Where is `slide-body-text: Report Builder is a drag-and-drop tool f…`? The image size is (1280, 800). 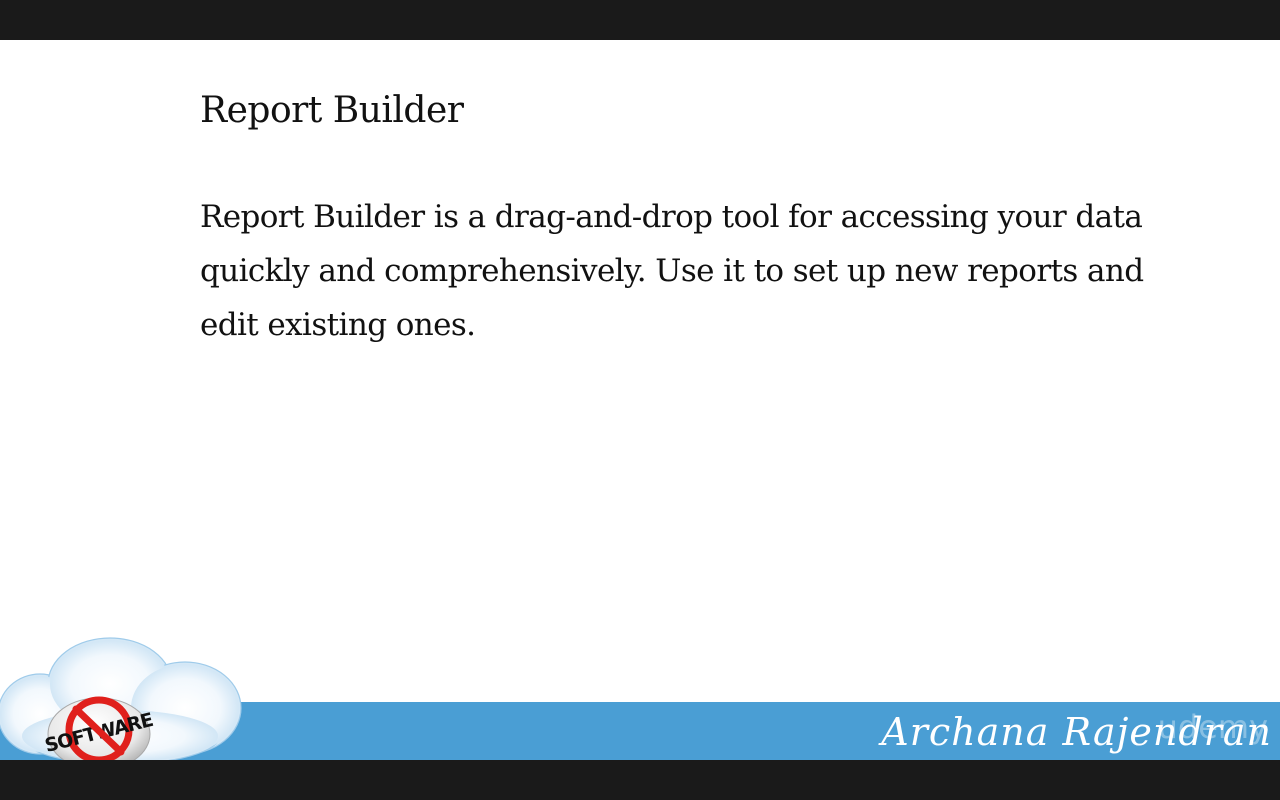
slide-body-text: Report Builder is a drag-and-drop tool f… is located at coordinates (672, 271).